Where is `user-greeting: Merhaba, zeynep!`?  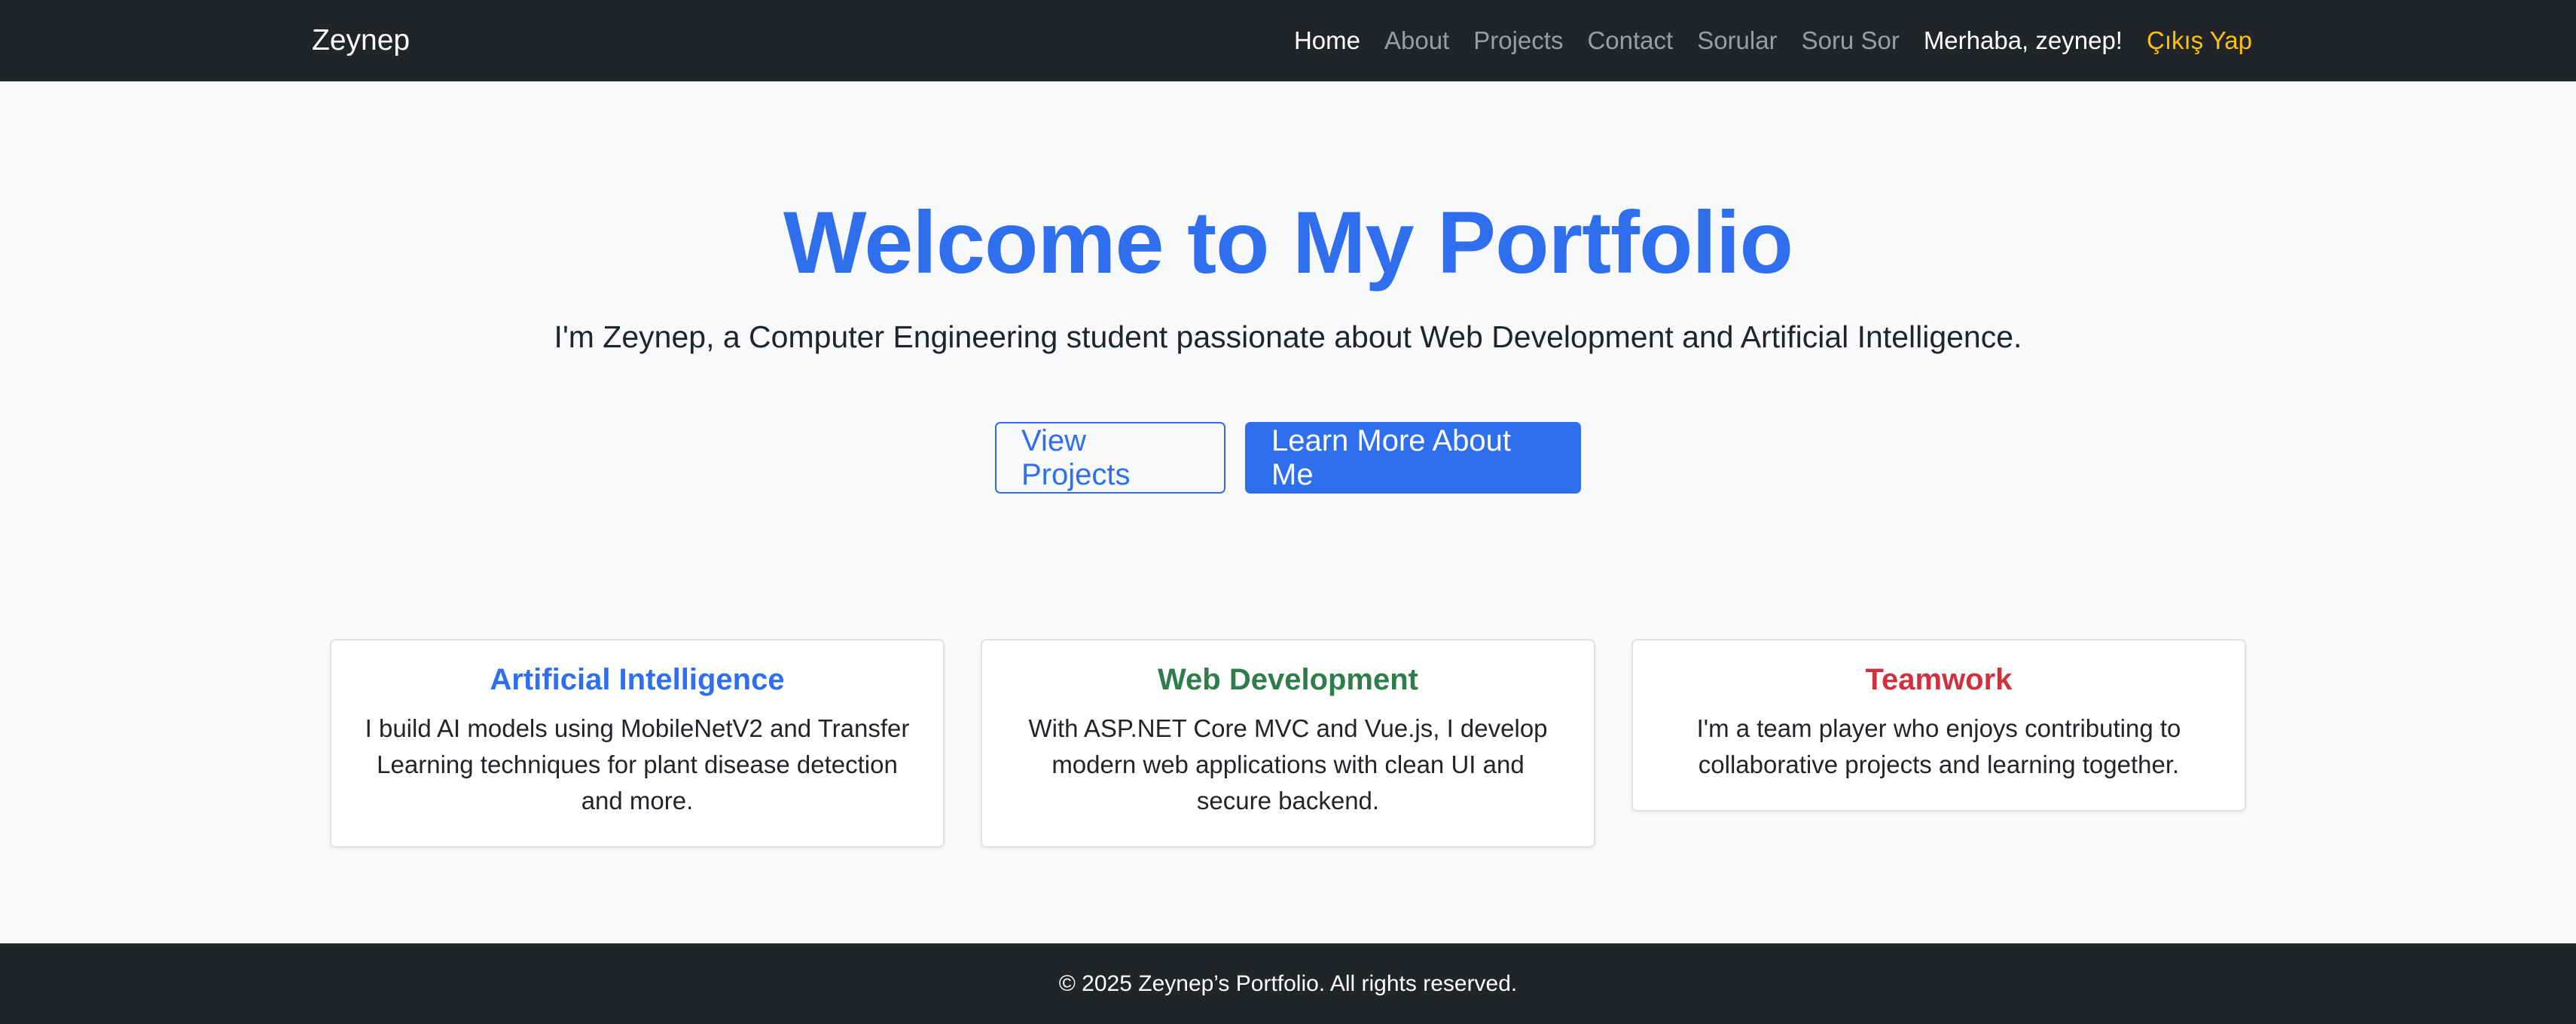
user-greeting: Merhaba, zeynep! is located at coordinates (2023, 40).